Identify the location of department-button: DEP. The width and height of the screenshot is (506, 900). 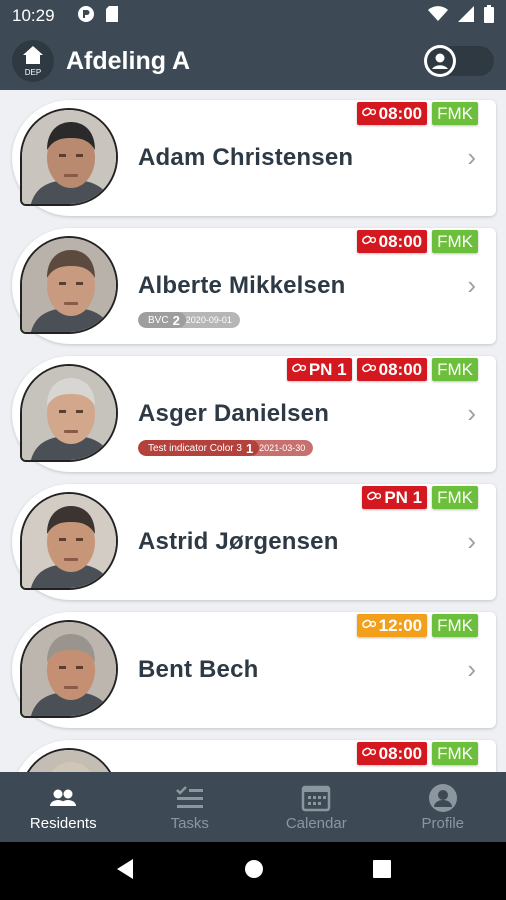
(33, 61).